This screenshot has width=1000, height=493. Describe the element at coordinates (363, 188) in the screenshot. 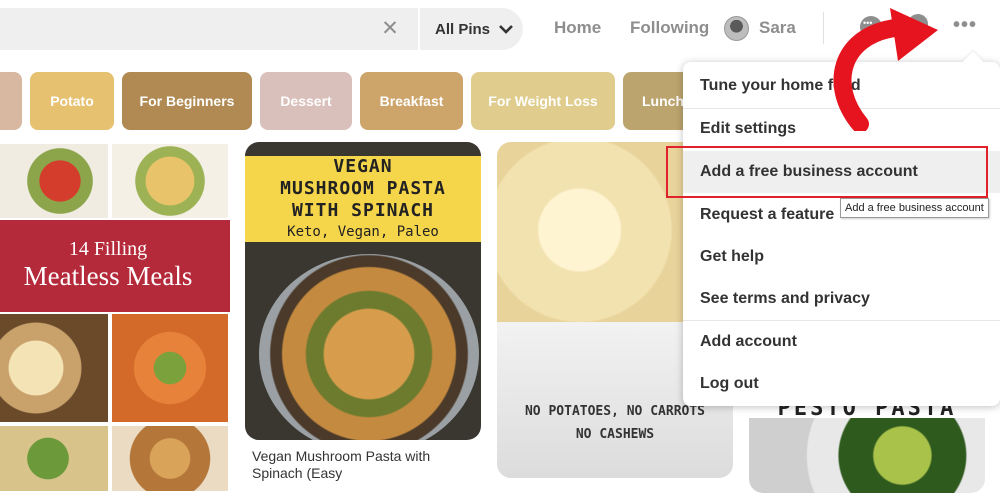

I see `pin-banner-title: MUSHROOM PASTA` at that location.